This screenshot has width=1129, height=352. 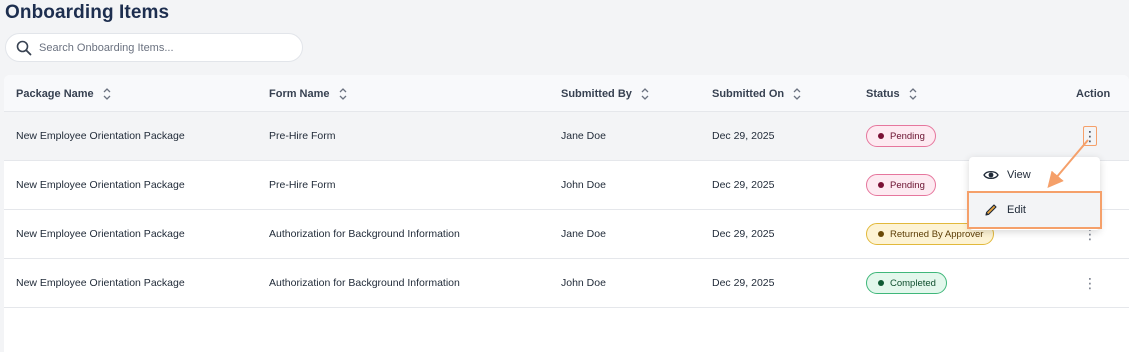 I want to click on status-badge: Completed, so click(x=906, y=283).